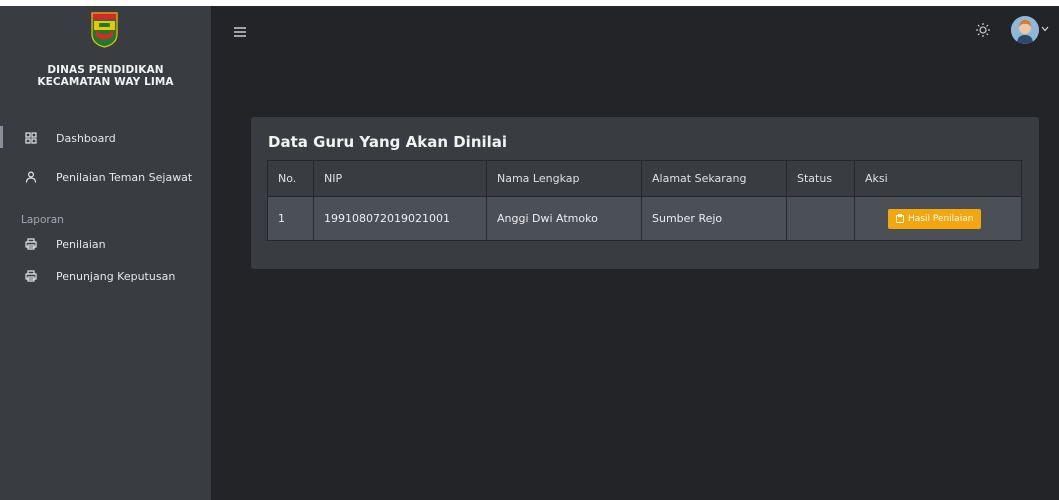  I want to click on top-header, so click(635, 34).